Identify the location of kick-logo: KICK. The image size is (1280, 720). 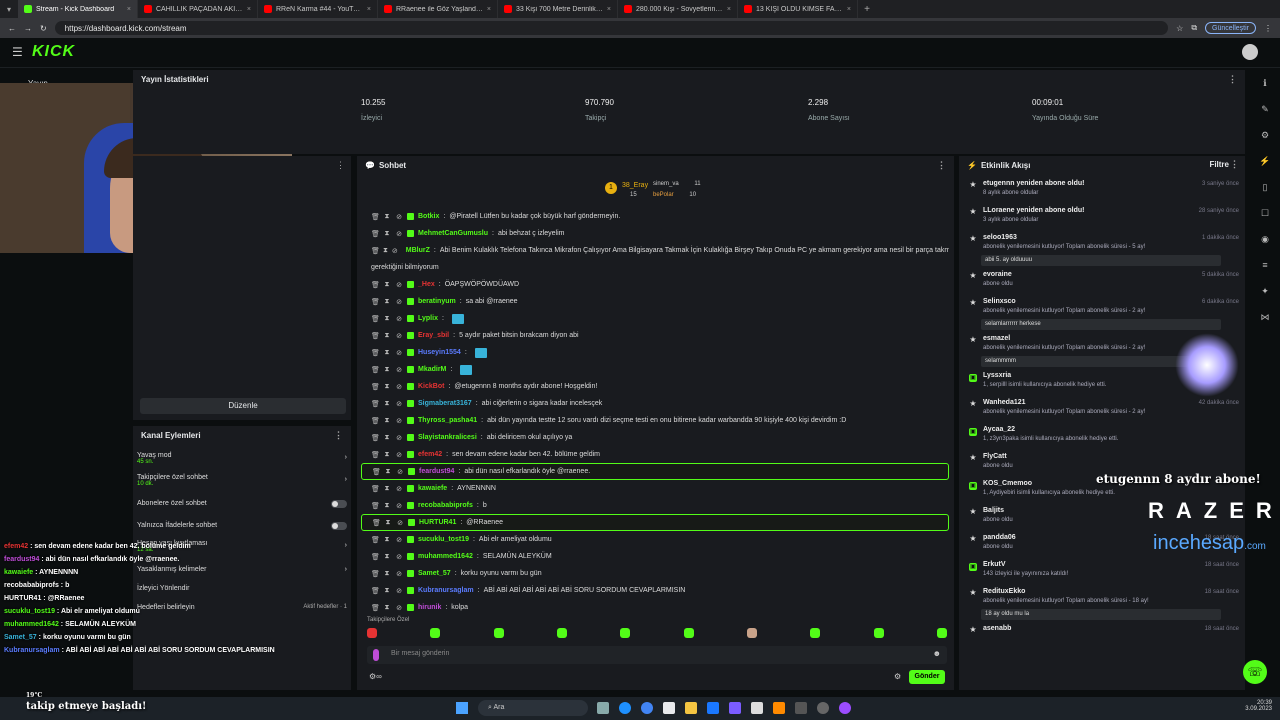
(53, 52).